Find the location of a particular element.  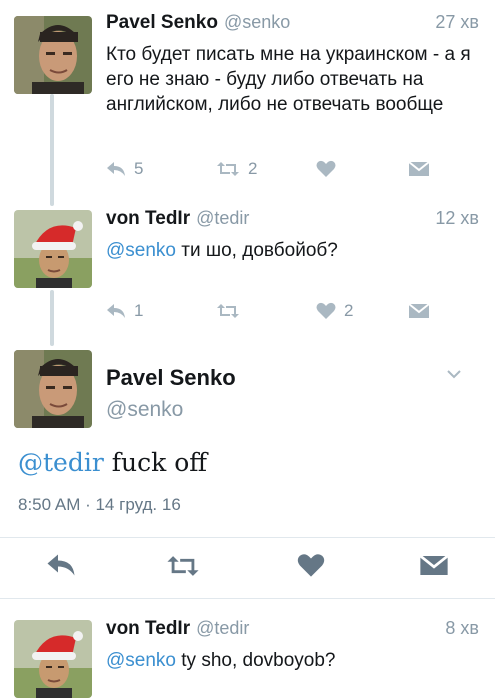

tweet-text: @senko ty sho, dovboyob? is located at coordinates (292, 660).